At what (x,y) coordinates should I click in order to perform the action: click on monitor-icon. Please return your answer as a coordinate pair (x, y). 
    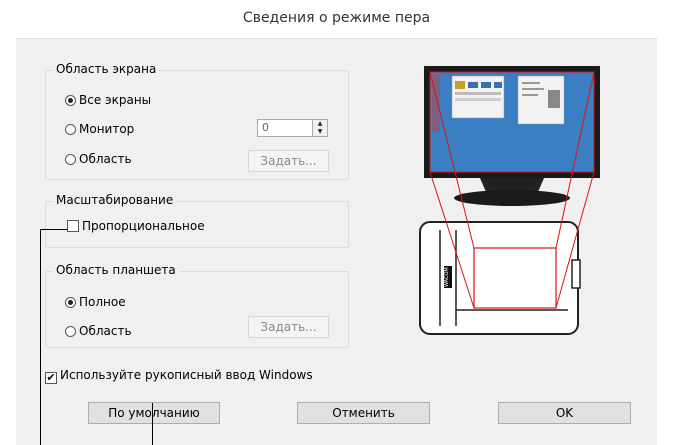
    Looking at the image, I should click on (512, 136).